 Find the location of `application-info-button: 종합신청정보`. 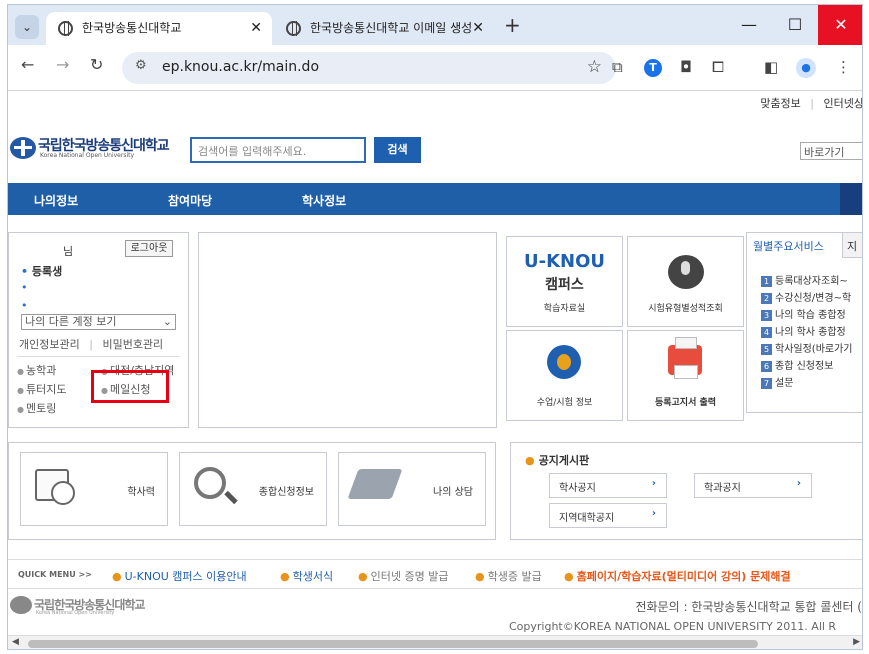

application-info-button: 종합신청정보 is located at coordinates (253, 489).